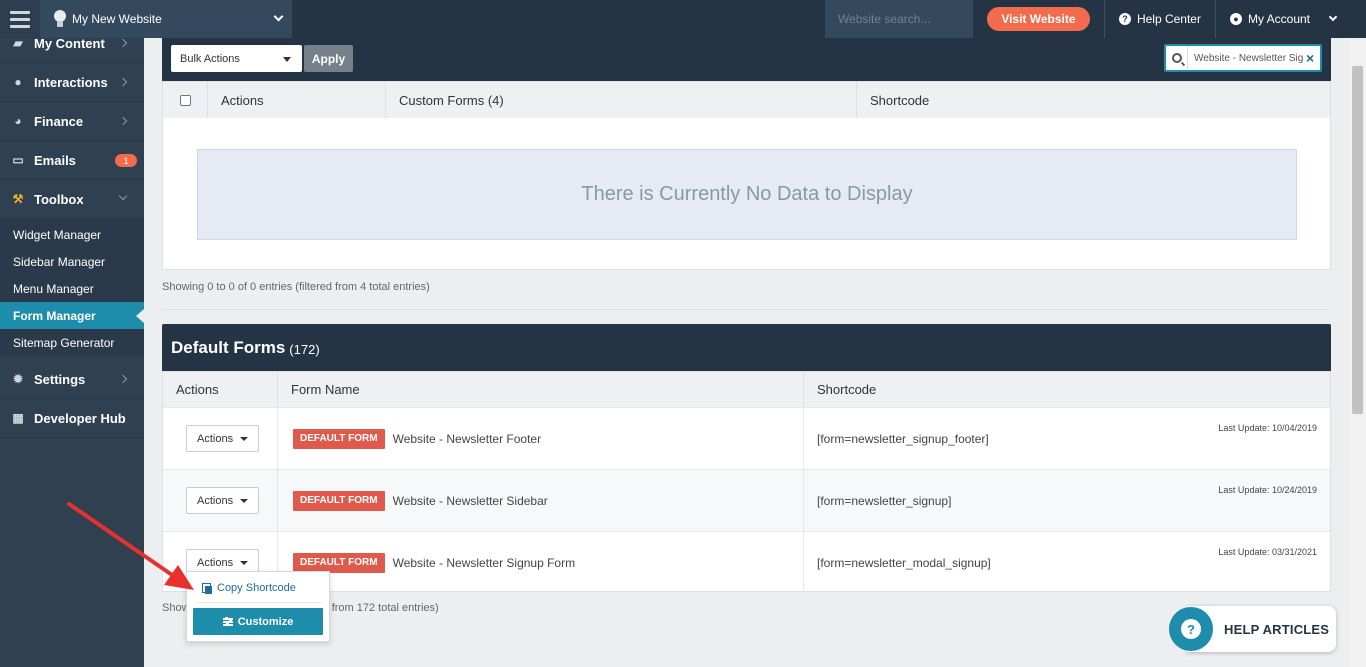 Image resolution: width=1366 pixels, height=667 pixels. I want to click on copy-shortcode-menu-item: Copy Shortcode, so click(249, 588).